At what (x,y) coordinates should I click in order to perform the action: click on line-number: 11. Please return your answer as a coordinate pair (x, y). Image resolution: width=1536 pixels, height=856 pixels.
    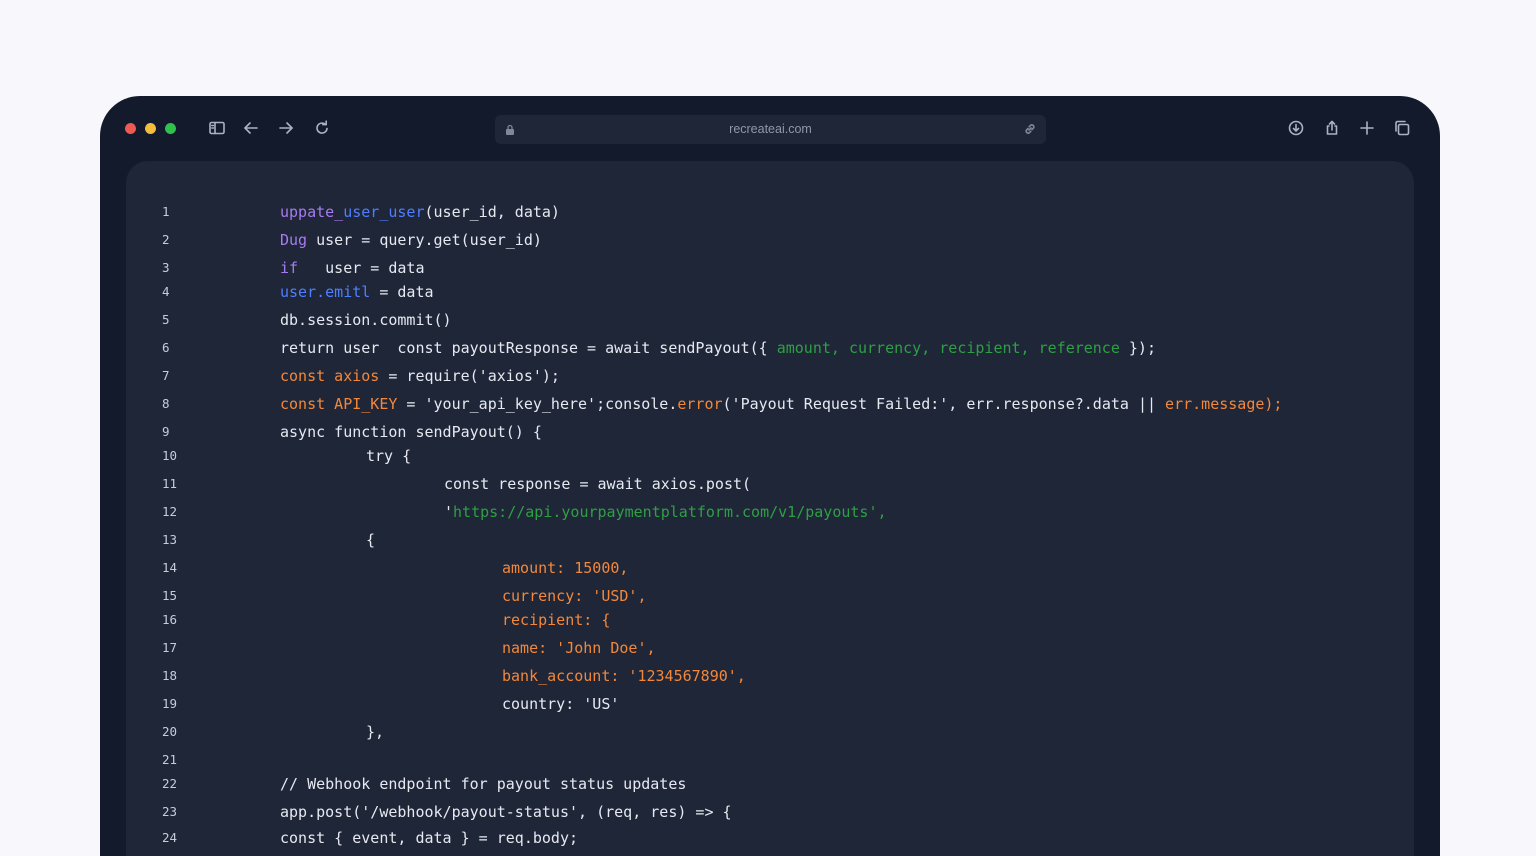
    Looking at the image, I should click on (170, 483).